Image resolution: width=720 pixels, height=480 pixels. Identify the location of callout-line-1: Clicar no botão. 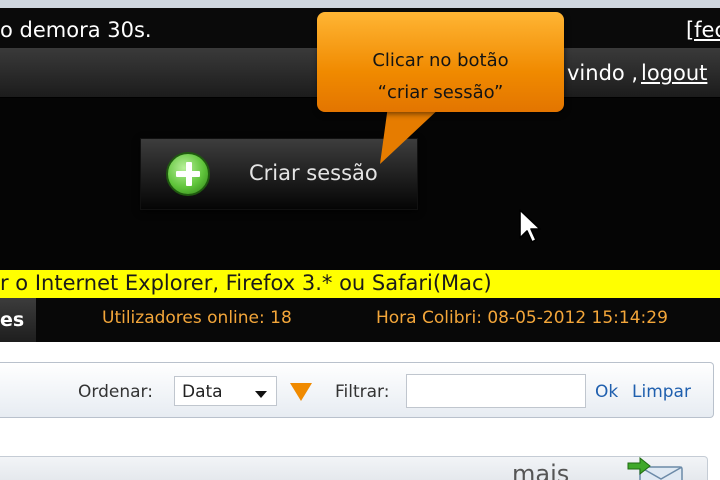
(440, 60).